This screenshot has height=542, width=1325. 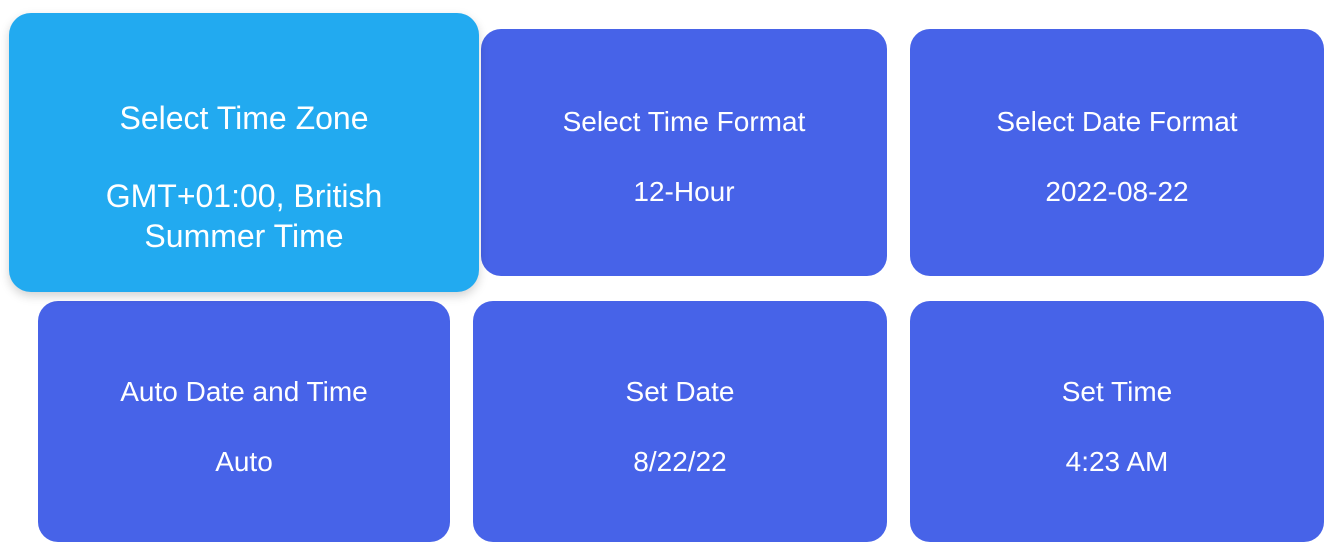 I want to click on auto-date-and-time-tile: Auto Date and Time Auto, so click(x=244, y=421).